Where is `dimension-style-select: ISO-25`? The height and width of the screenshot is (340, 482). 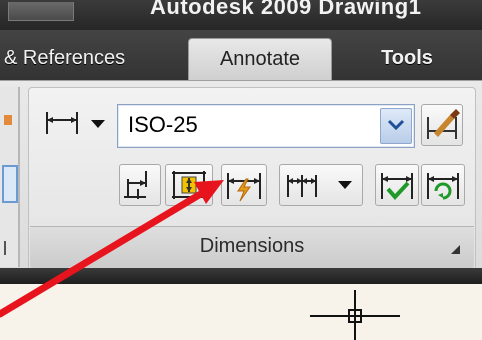 dimension-style-select: ISO-25 is located at coordinates (266, 126).